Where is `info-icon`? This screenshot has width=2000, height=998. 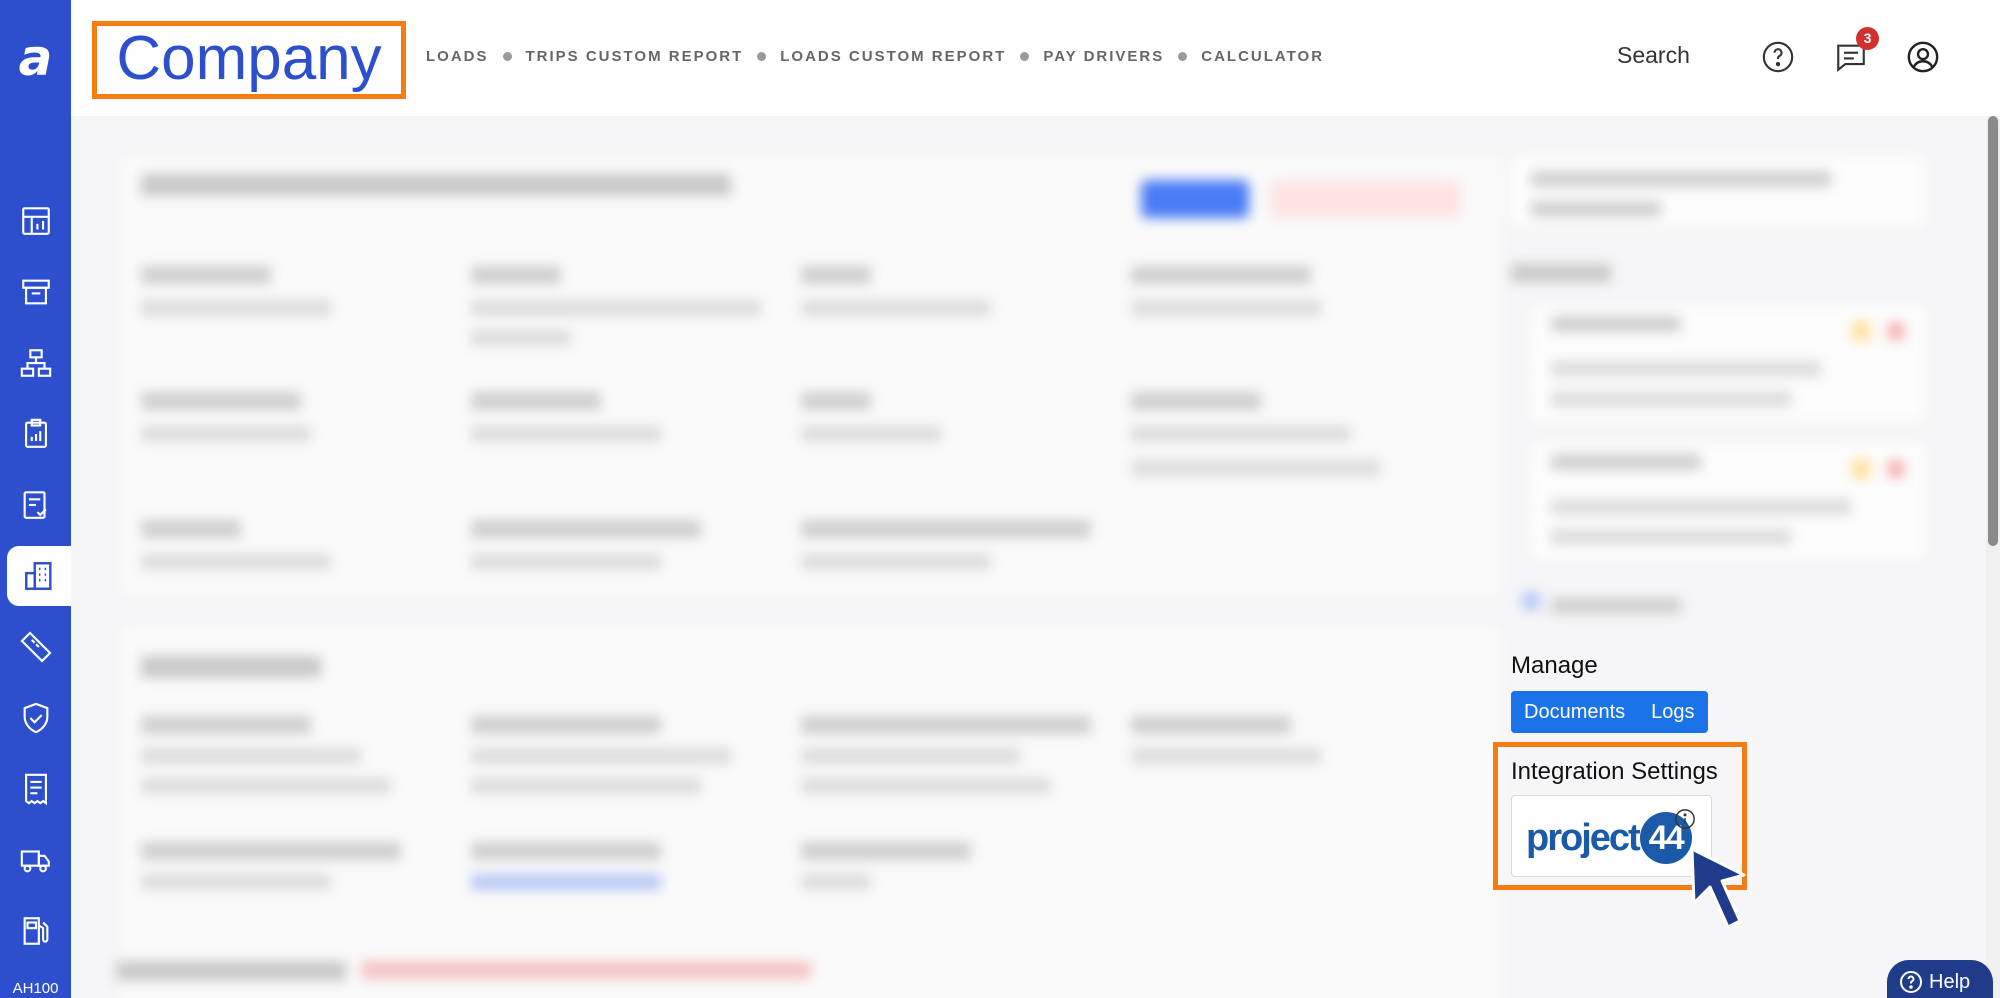
info-icon is located at coordinates (1685, 819).